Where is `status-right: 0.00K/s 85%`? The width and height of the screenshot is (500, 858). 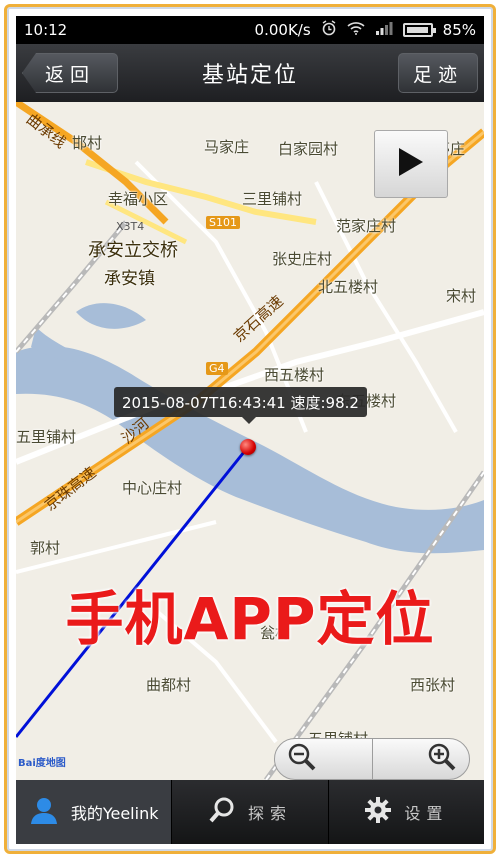 status-right: 0.00K/s 85% is located at coordinates (365, 30).